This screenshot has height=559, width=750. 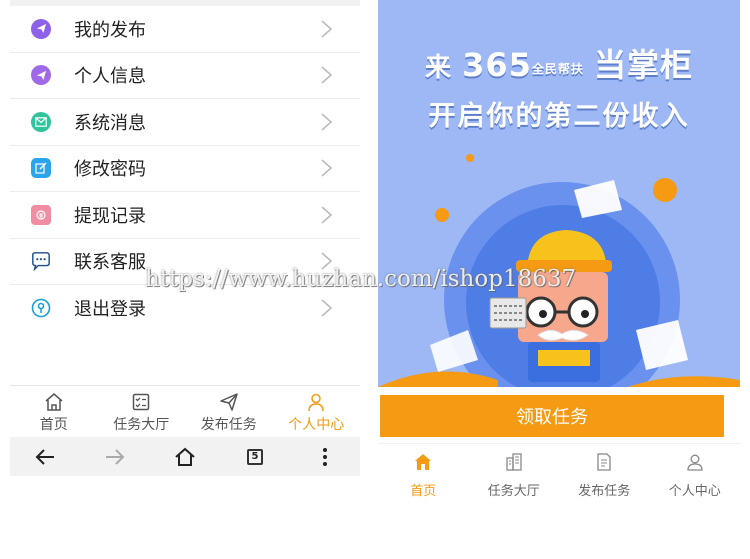 I want to click on menu-item-label: 我的发布, so click(x=110, y=30).